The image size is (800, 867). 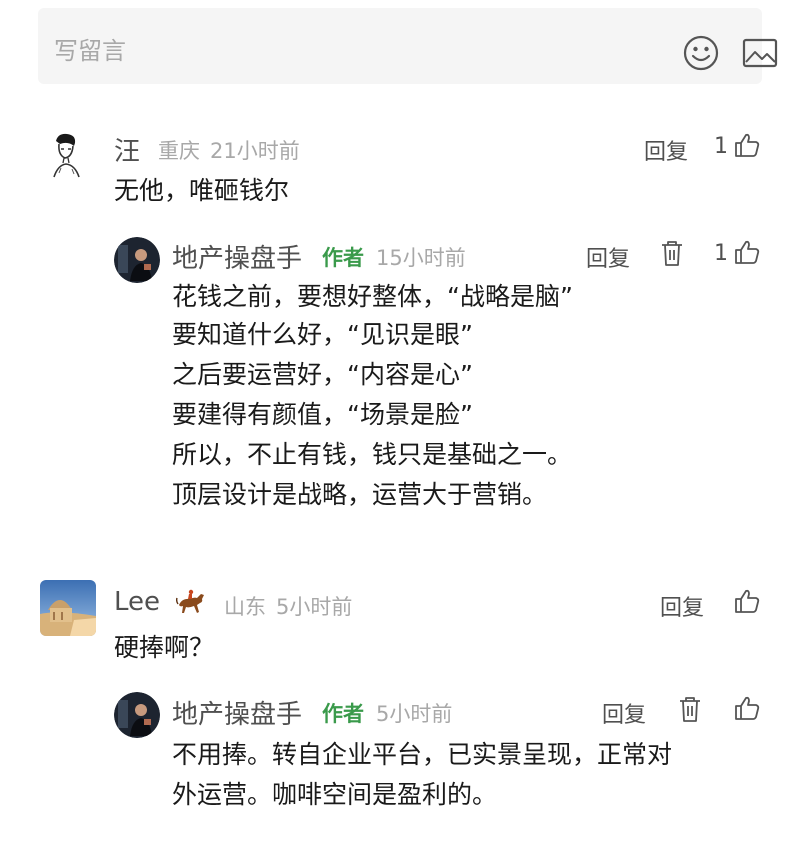 I want to click on reply-time: 15小时前, so click(x=421, y=258).